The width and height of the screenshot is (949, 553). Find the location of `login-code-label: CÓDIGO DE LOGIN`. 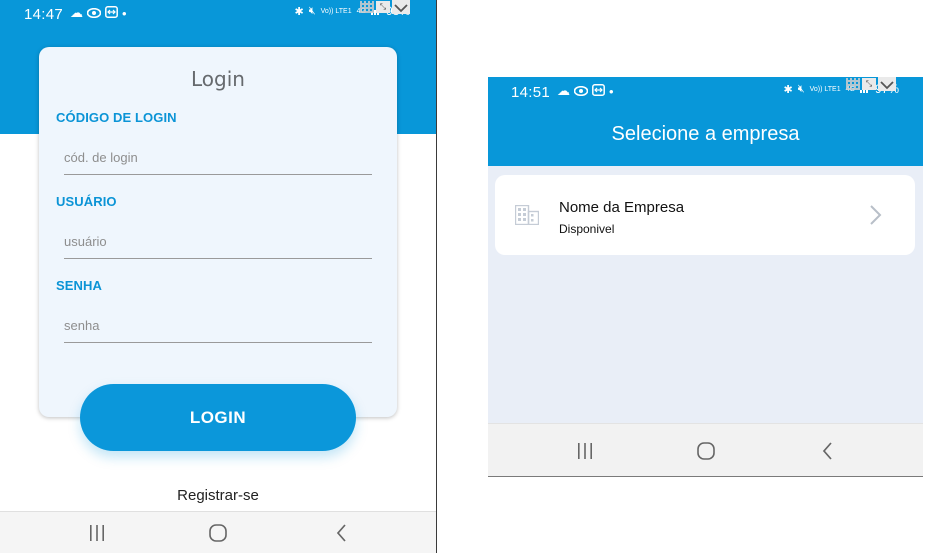

login-code-label: CÓDIGO DE LOGIN is located at coordinates (116, 117).